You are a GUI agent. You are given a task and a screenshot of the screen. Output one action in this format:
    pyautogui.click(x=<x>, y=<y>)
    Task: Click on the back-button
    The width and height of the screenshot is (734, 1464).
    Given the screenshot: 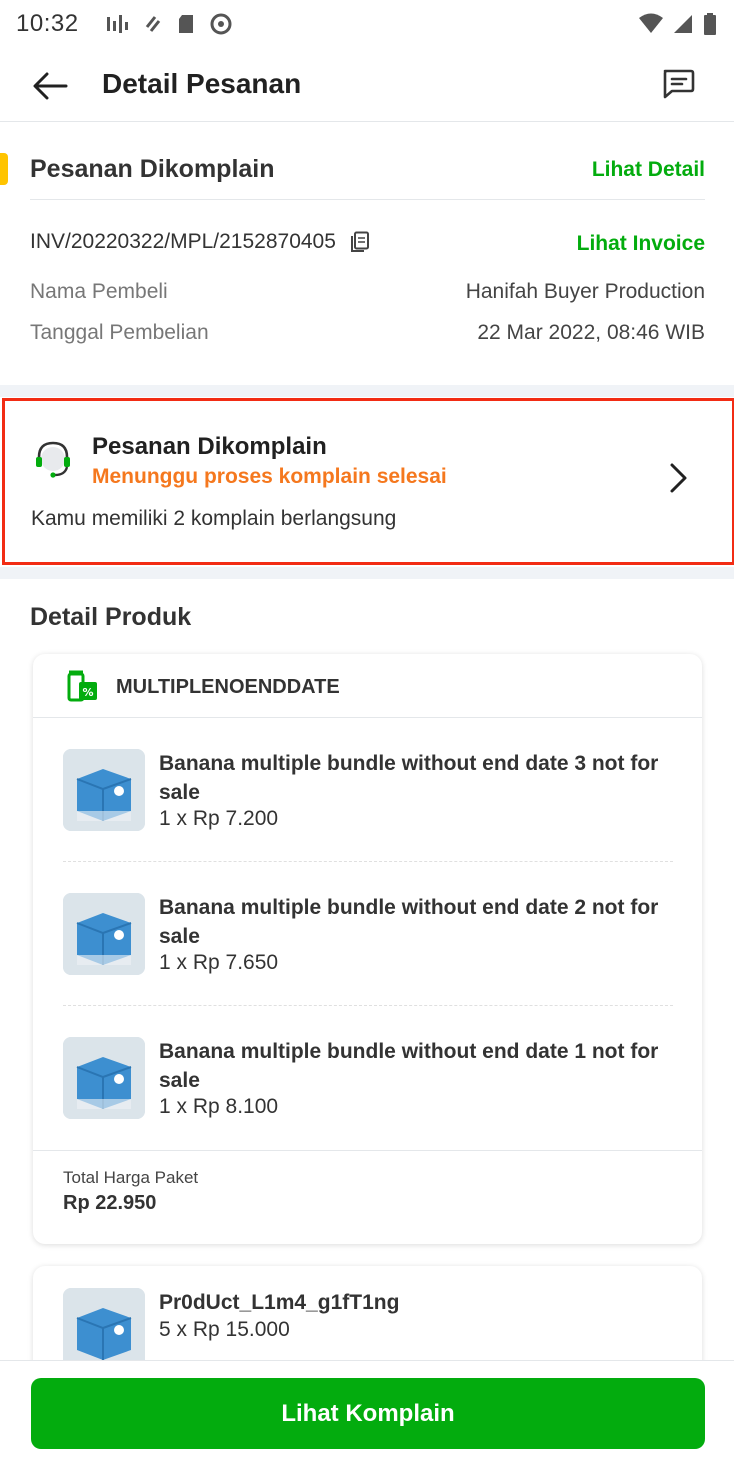 What is the action you would take?
    pyautogui.click(x=50, y=86)
    